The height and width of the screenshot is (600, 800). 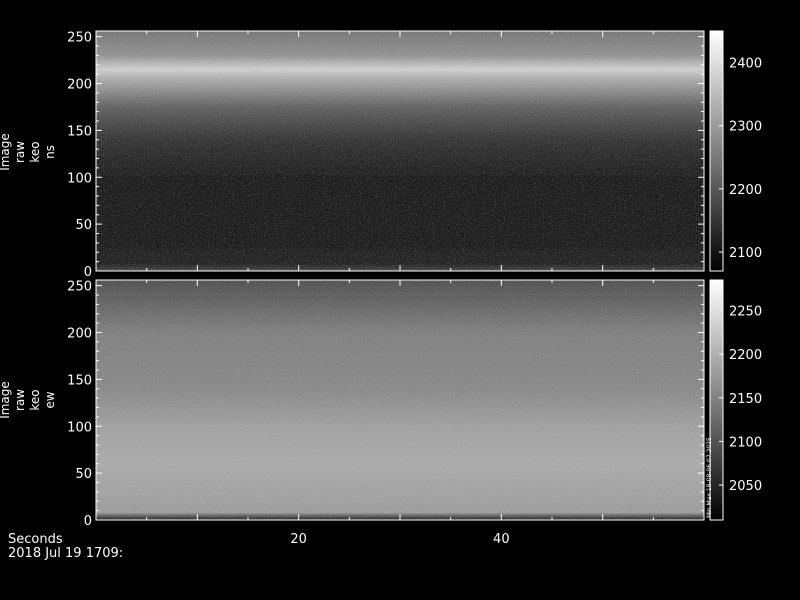 I want to click on y-axis-label-ns: Image raw keo ns, so click(x=28, y=152).